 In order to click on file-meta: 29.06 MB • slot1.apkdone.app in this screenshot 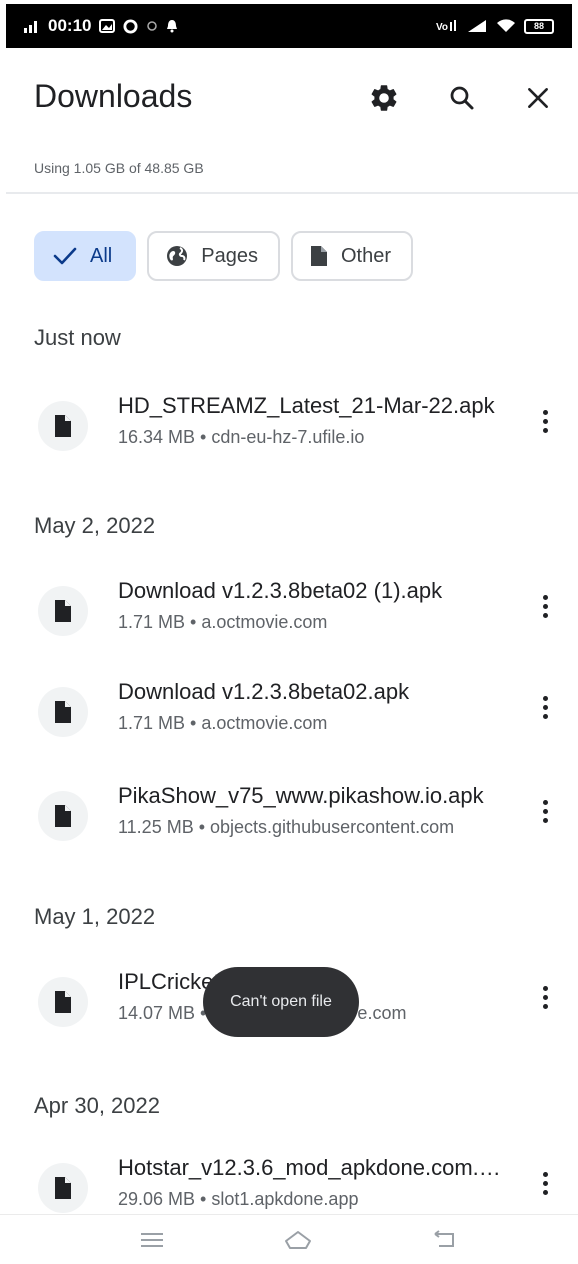, I will do `click(238, 1199)`.